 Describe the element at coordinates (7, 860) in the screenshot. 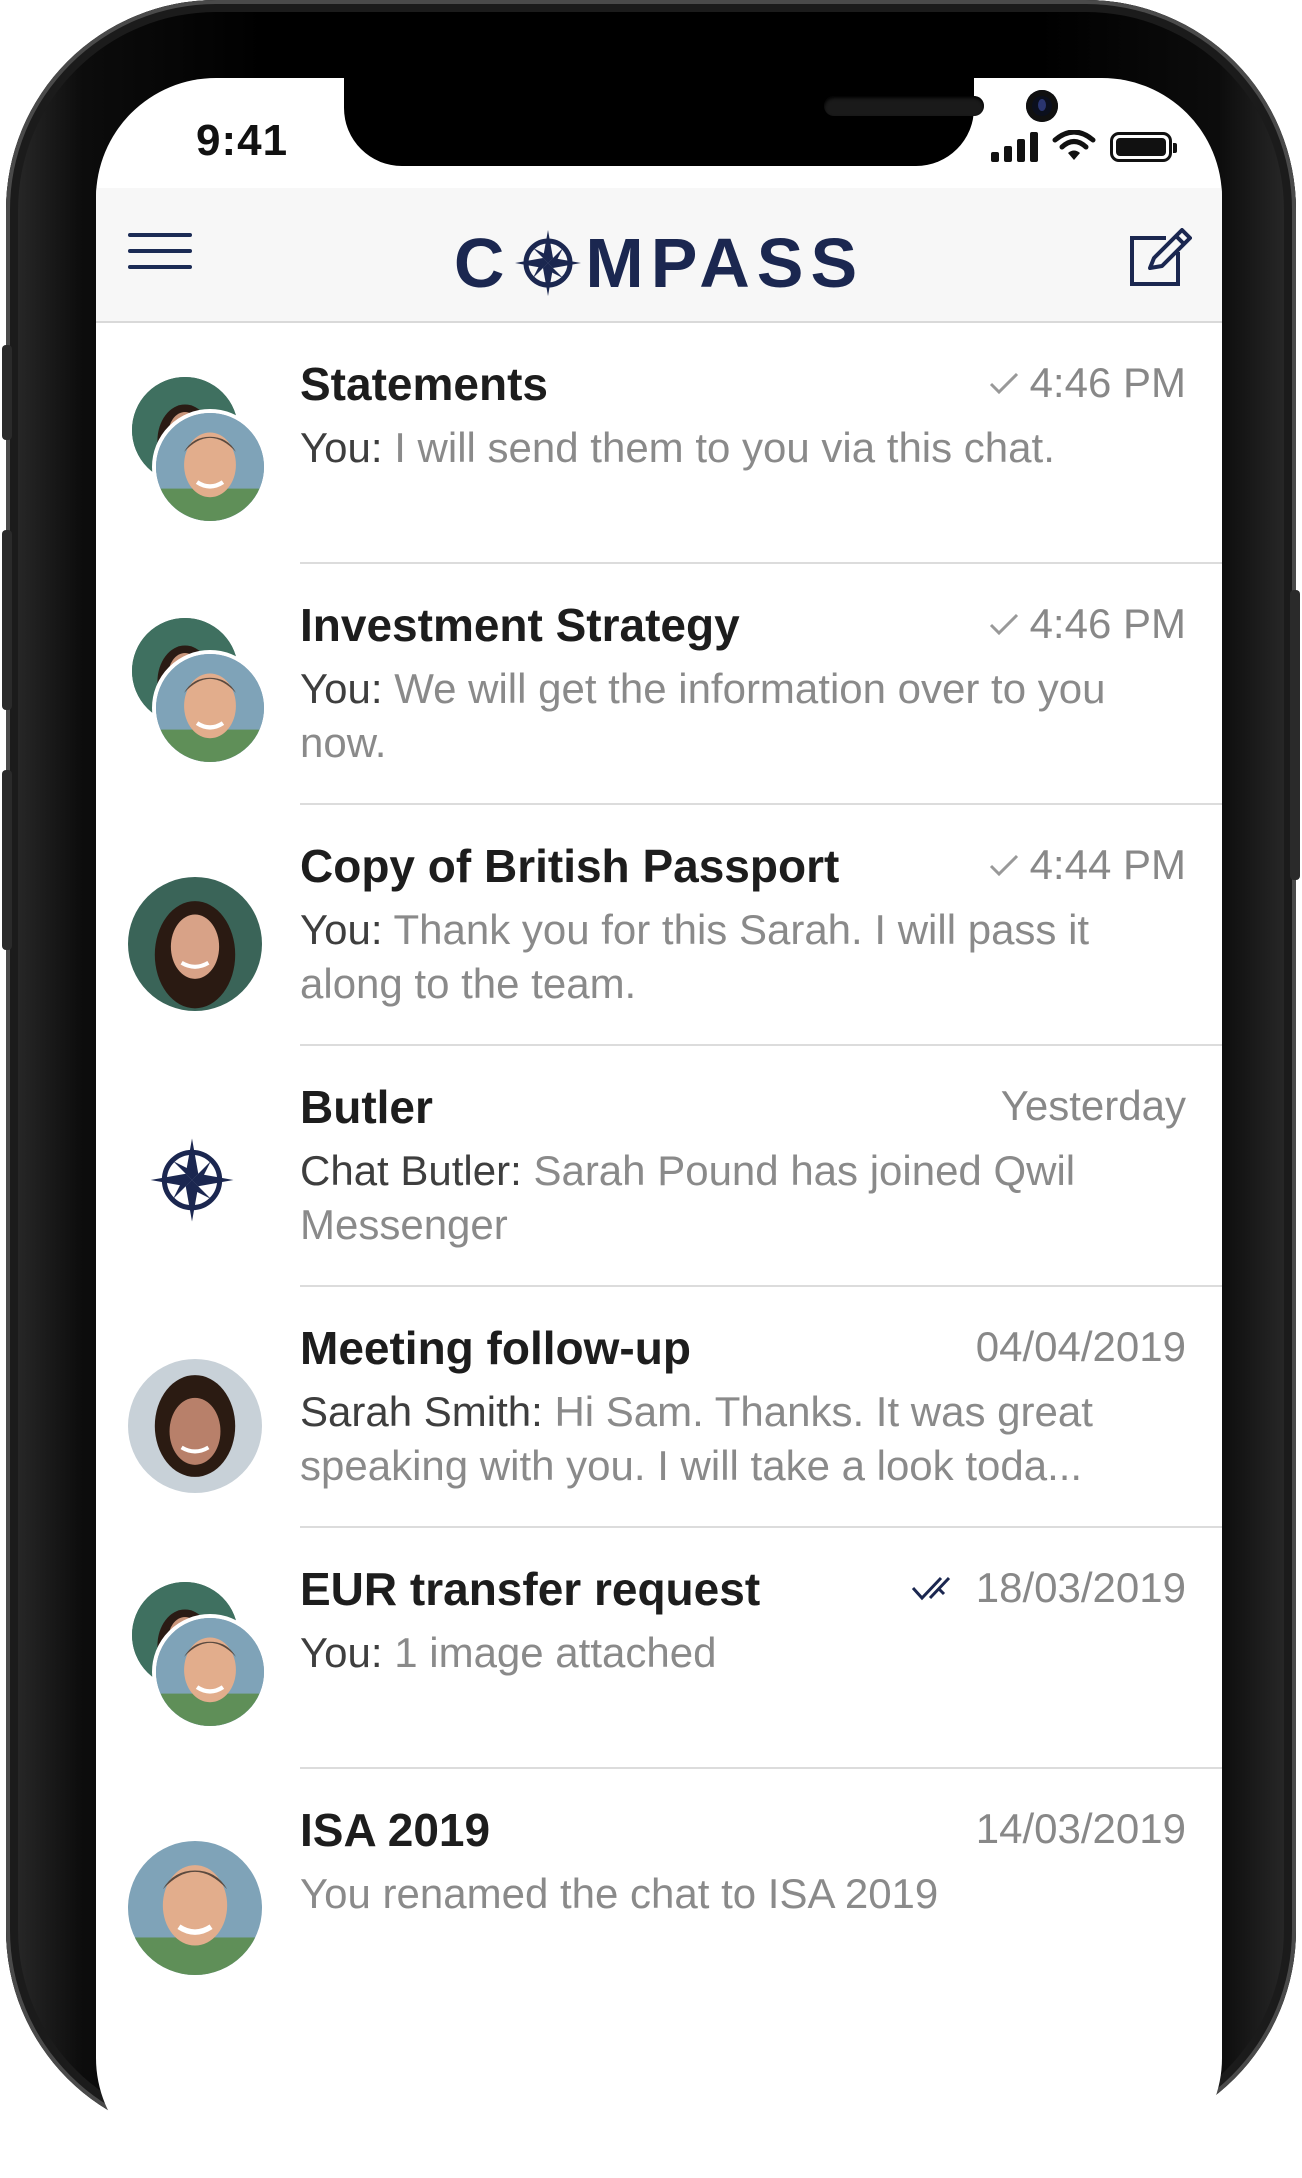

I see `volume-down-button` at that location.